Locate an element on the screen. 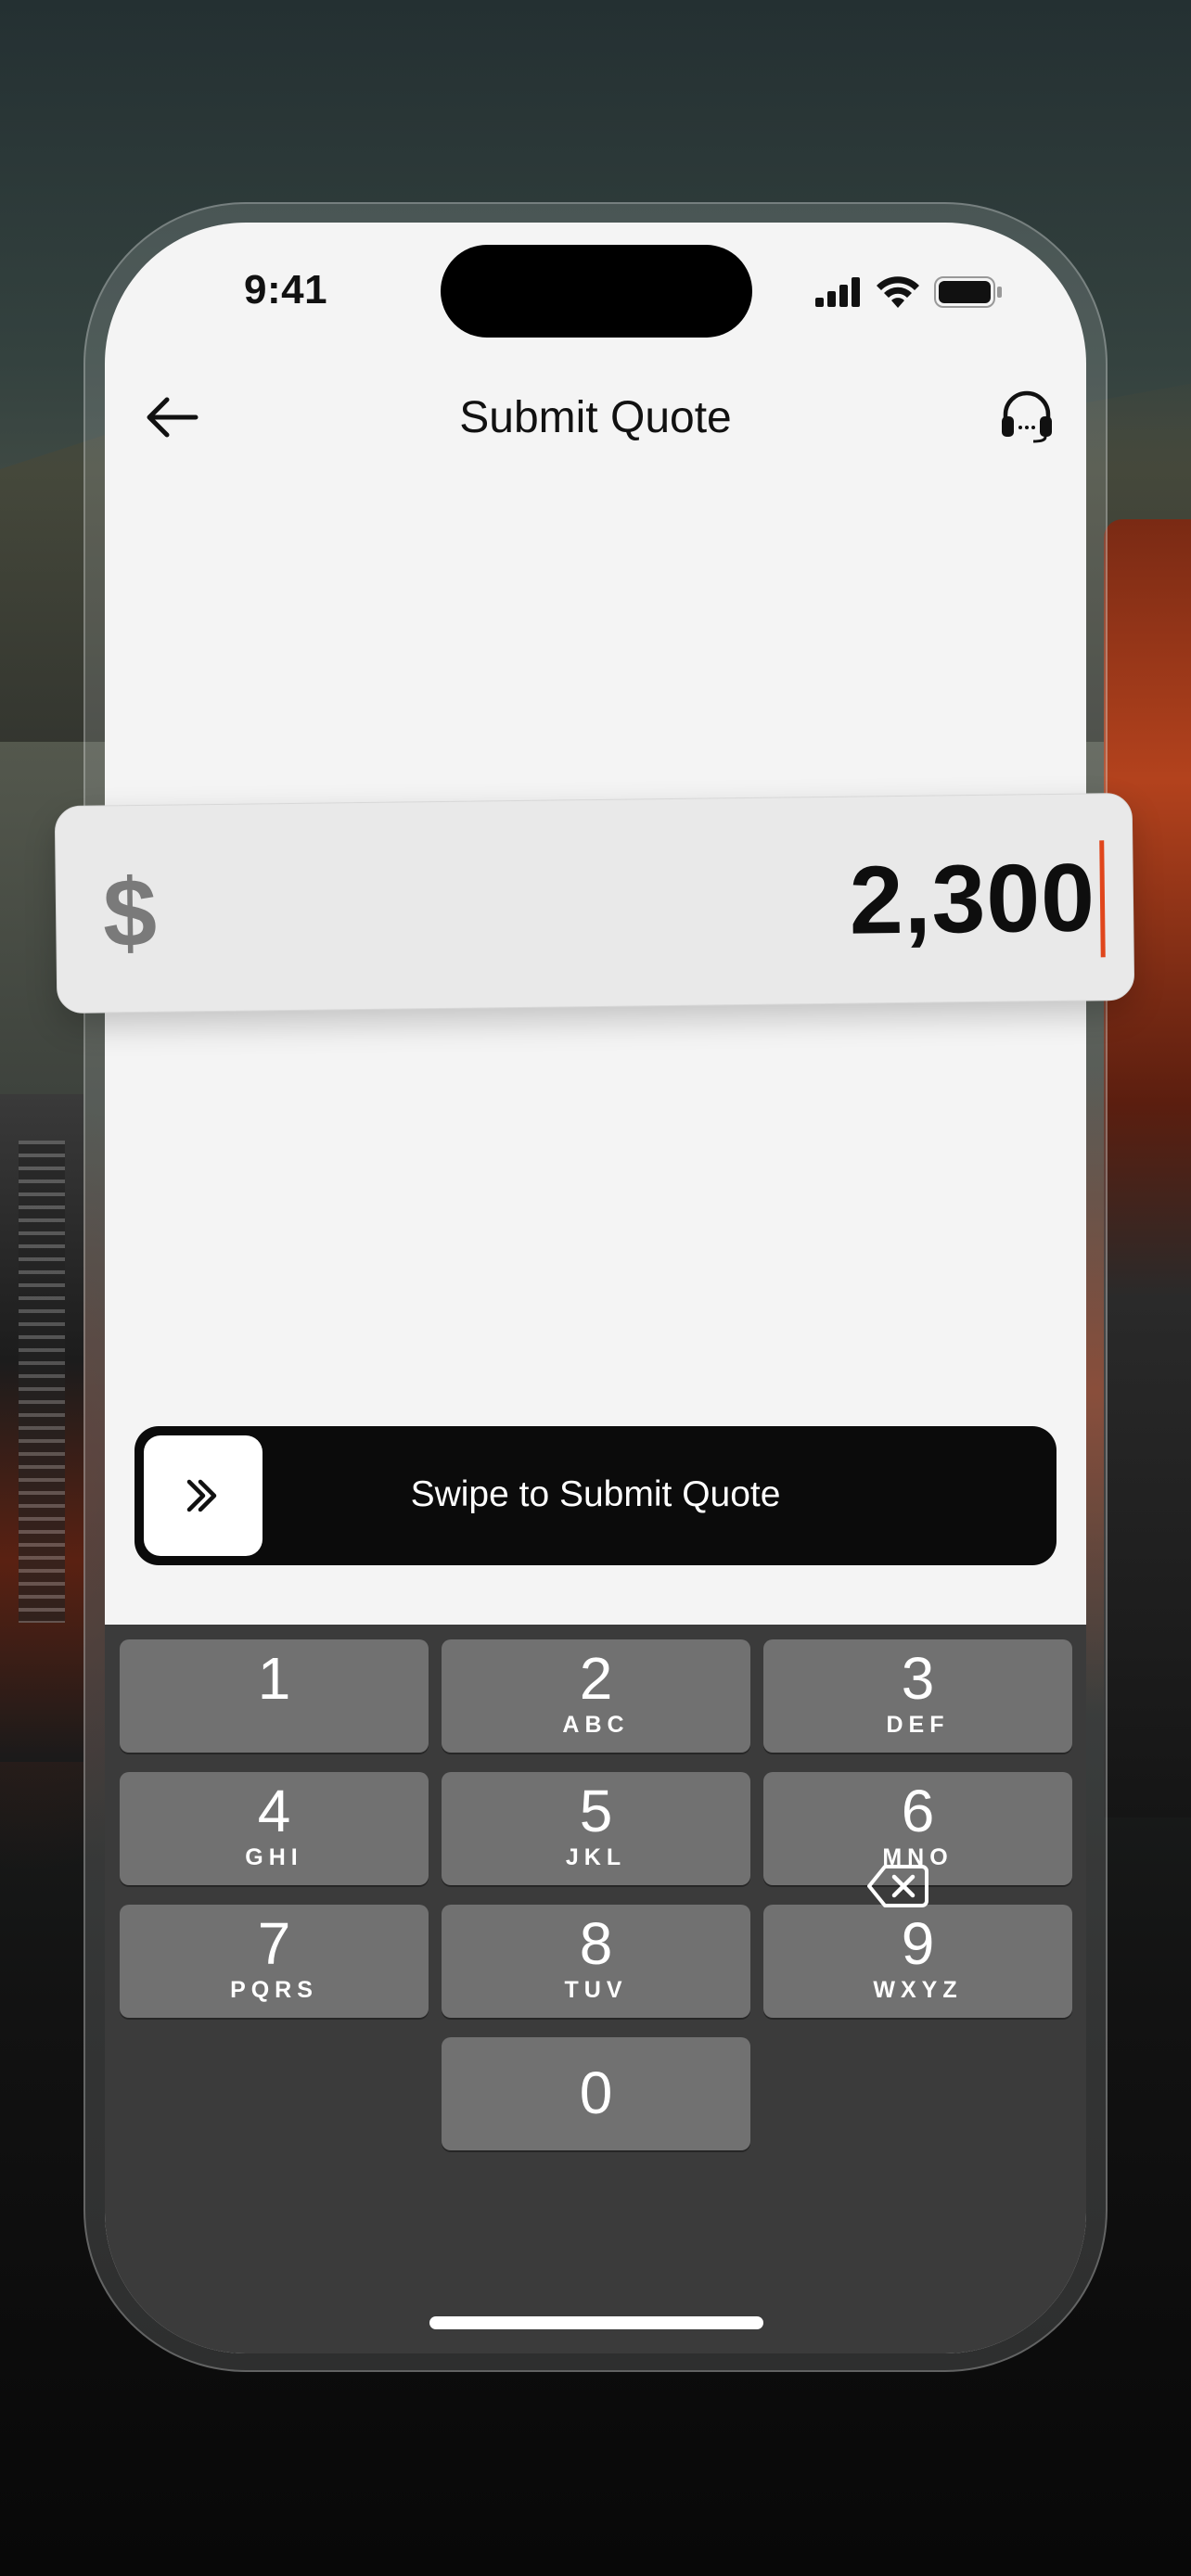  key-7: 7 PQRS is located at coordinates (274, 1962).